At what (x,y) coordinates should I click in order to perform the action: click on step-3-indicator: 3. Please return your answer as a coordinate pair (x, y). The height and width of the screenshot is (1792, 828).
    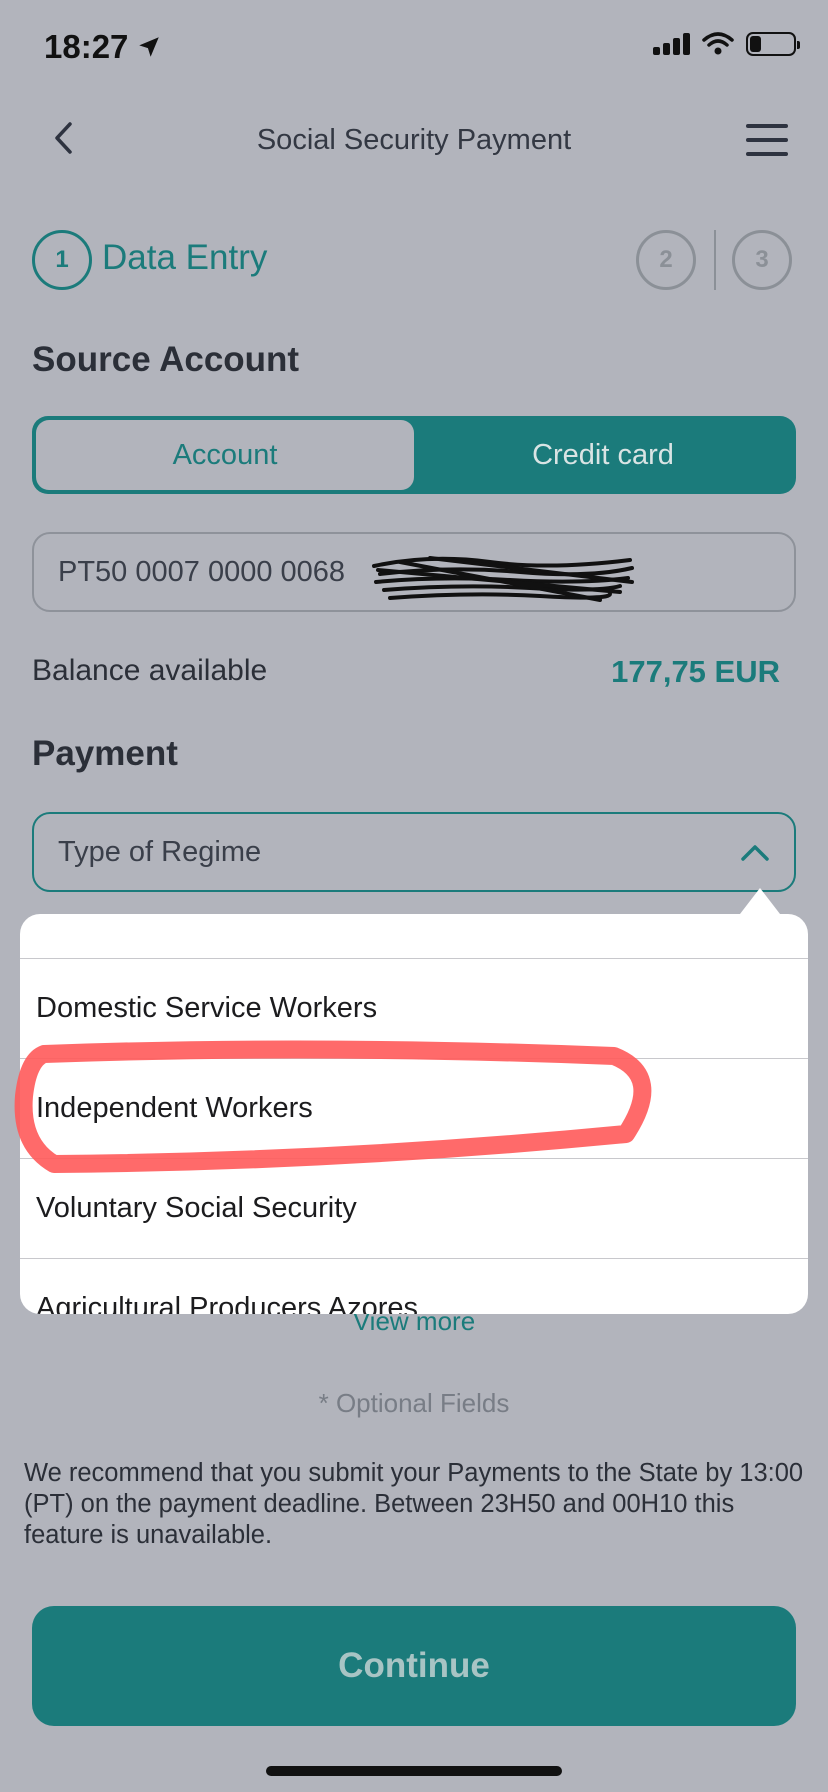
    Looking at the image, I should click on (762, 260).